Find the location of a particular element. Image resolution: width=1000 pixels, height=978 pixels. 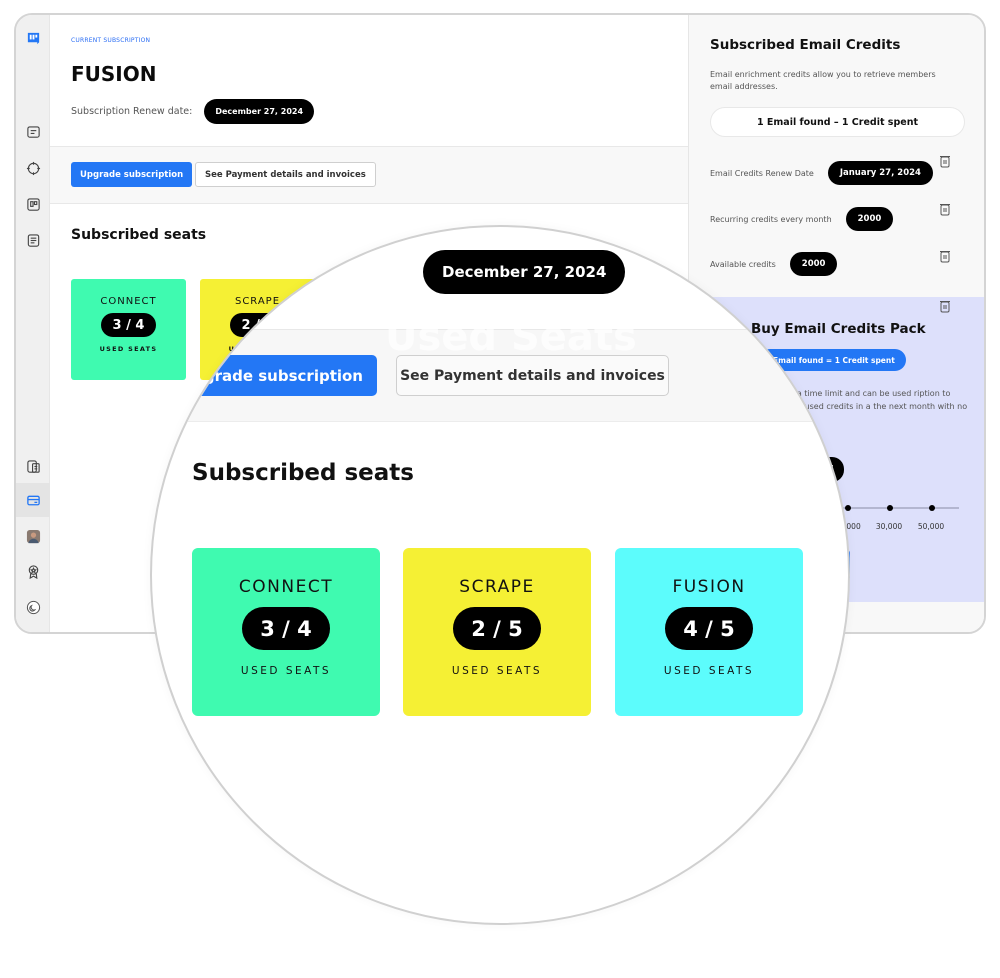

renew-date-badge: December 27, 2024 is located at coordinates (259, 111).